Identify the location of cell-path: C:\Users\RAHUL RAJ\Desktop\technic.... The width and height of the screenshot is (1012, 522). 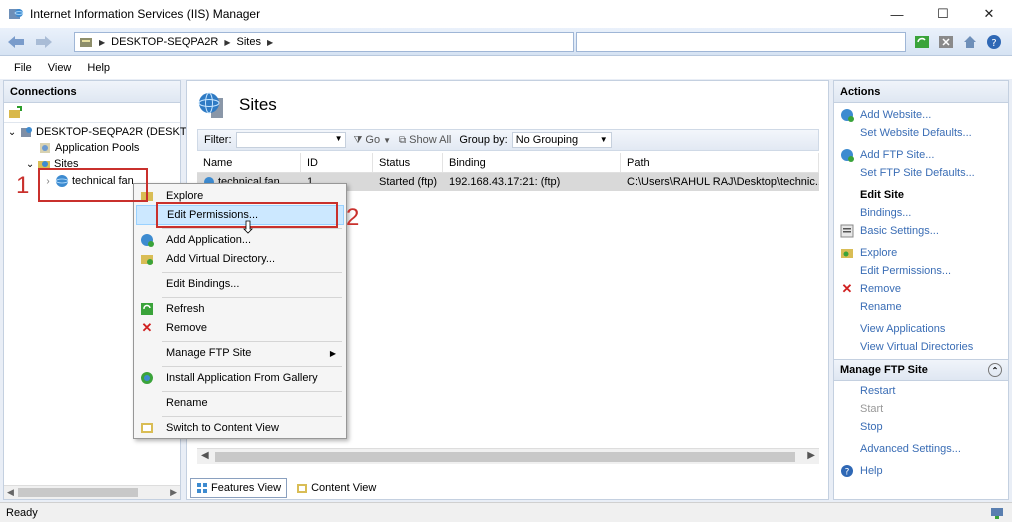
(723, 182).